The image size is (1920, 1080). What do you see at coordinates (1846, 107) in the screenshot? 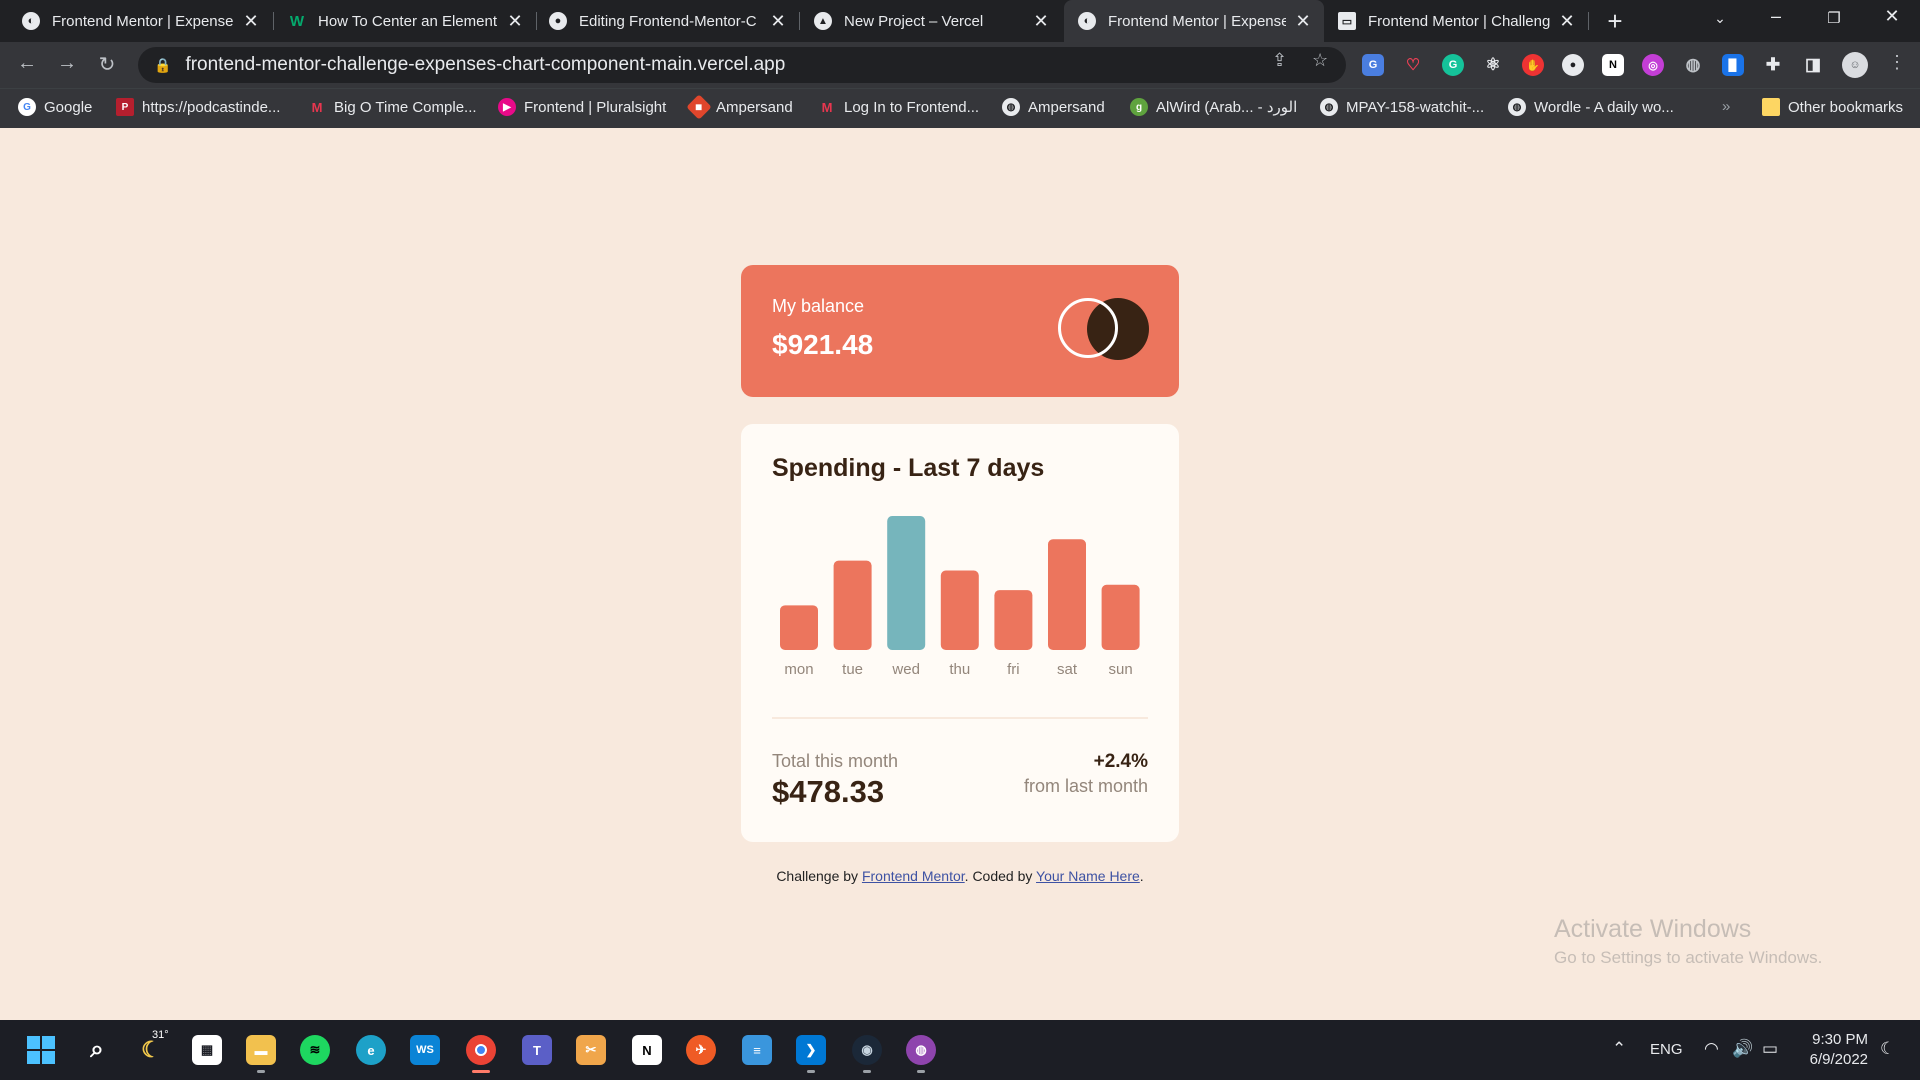
I see `other-bookmarks-label: Other bookmarks` at bounding box center [1846, 107].